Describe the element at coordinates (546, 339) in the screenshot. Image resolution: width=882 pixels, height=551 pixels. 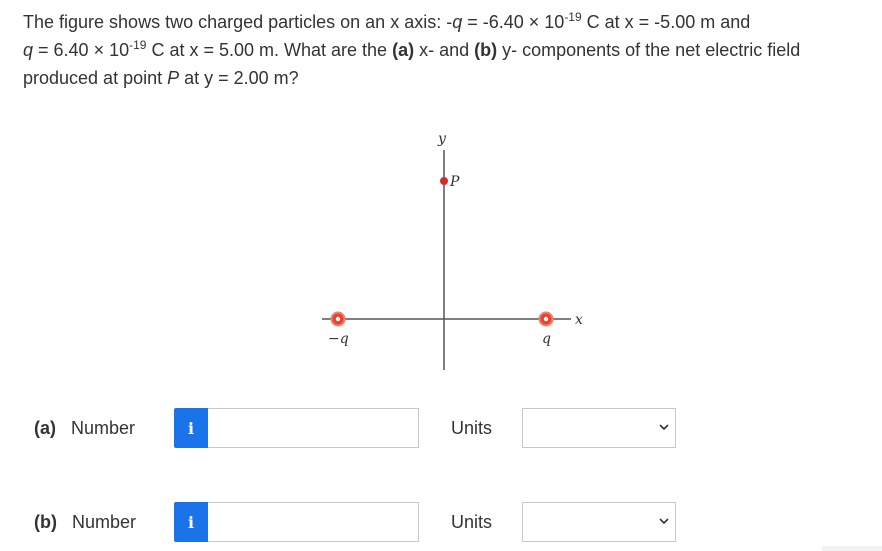
I see `right-charge-label: q` at that location.